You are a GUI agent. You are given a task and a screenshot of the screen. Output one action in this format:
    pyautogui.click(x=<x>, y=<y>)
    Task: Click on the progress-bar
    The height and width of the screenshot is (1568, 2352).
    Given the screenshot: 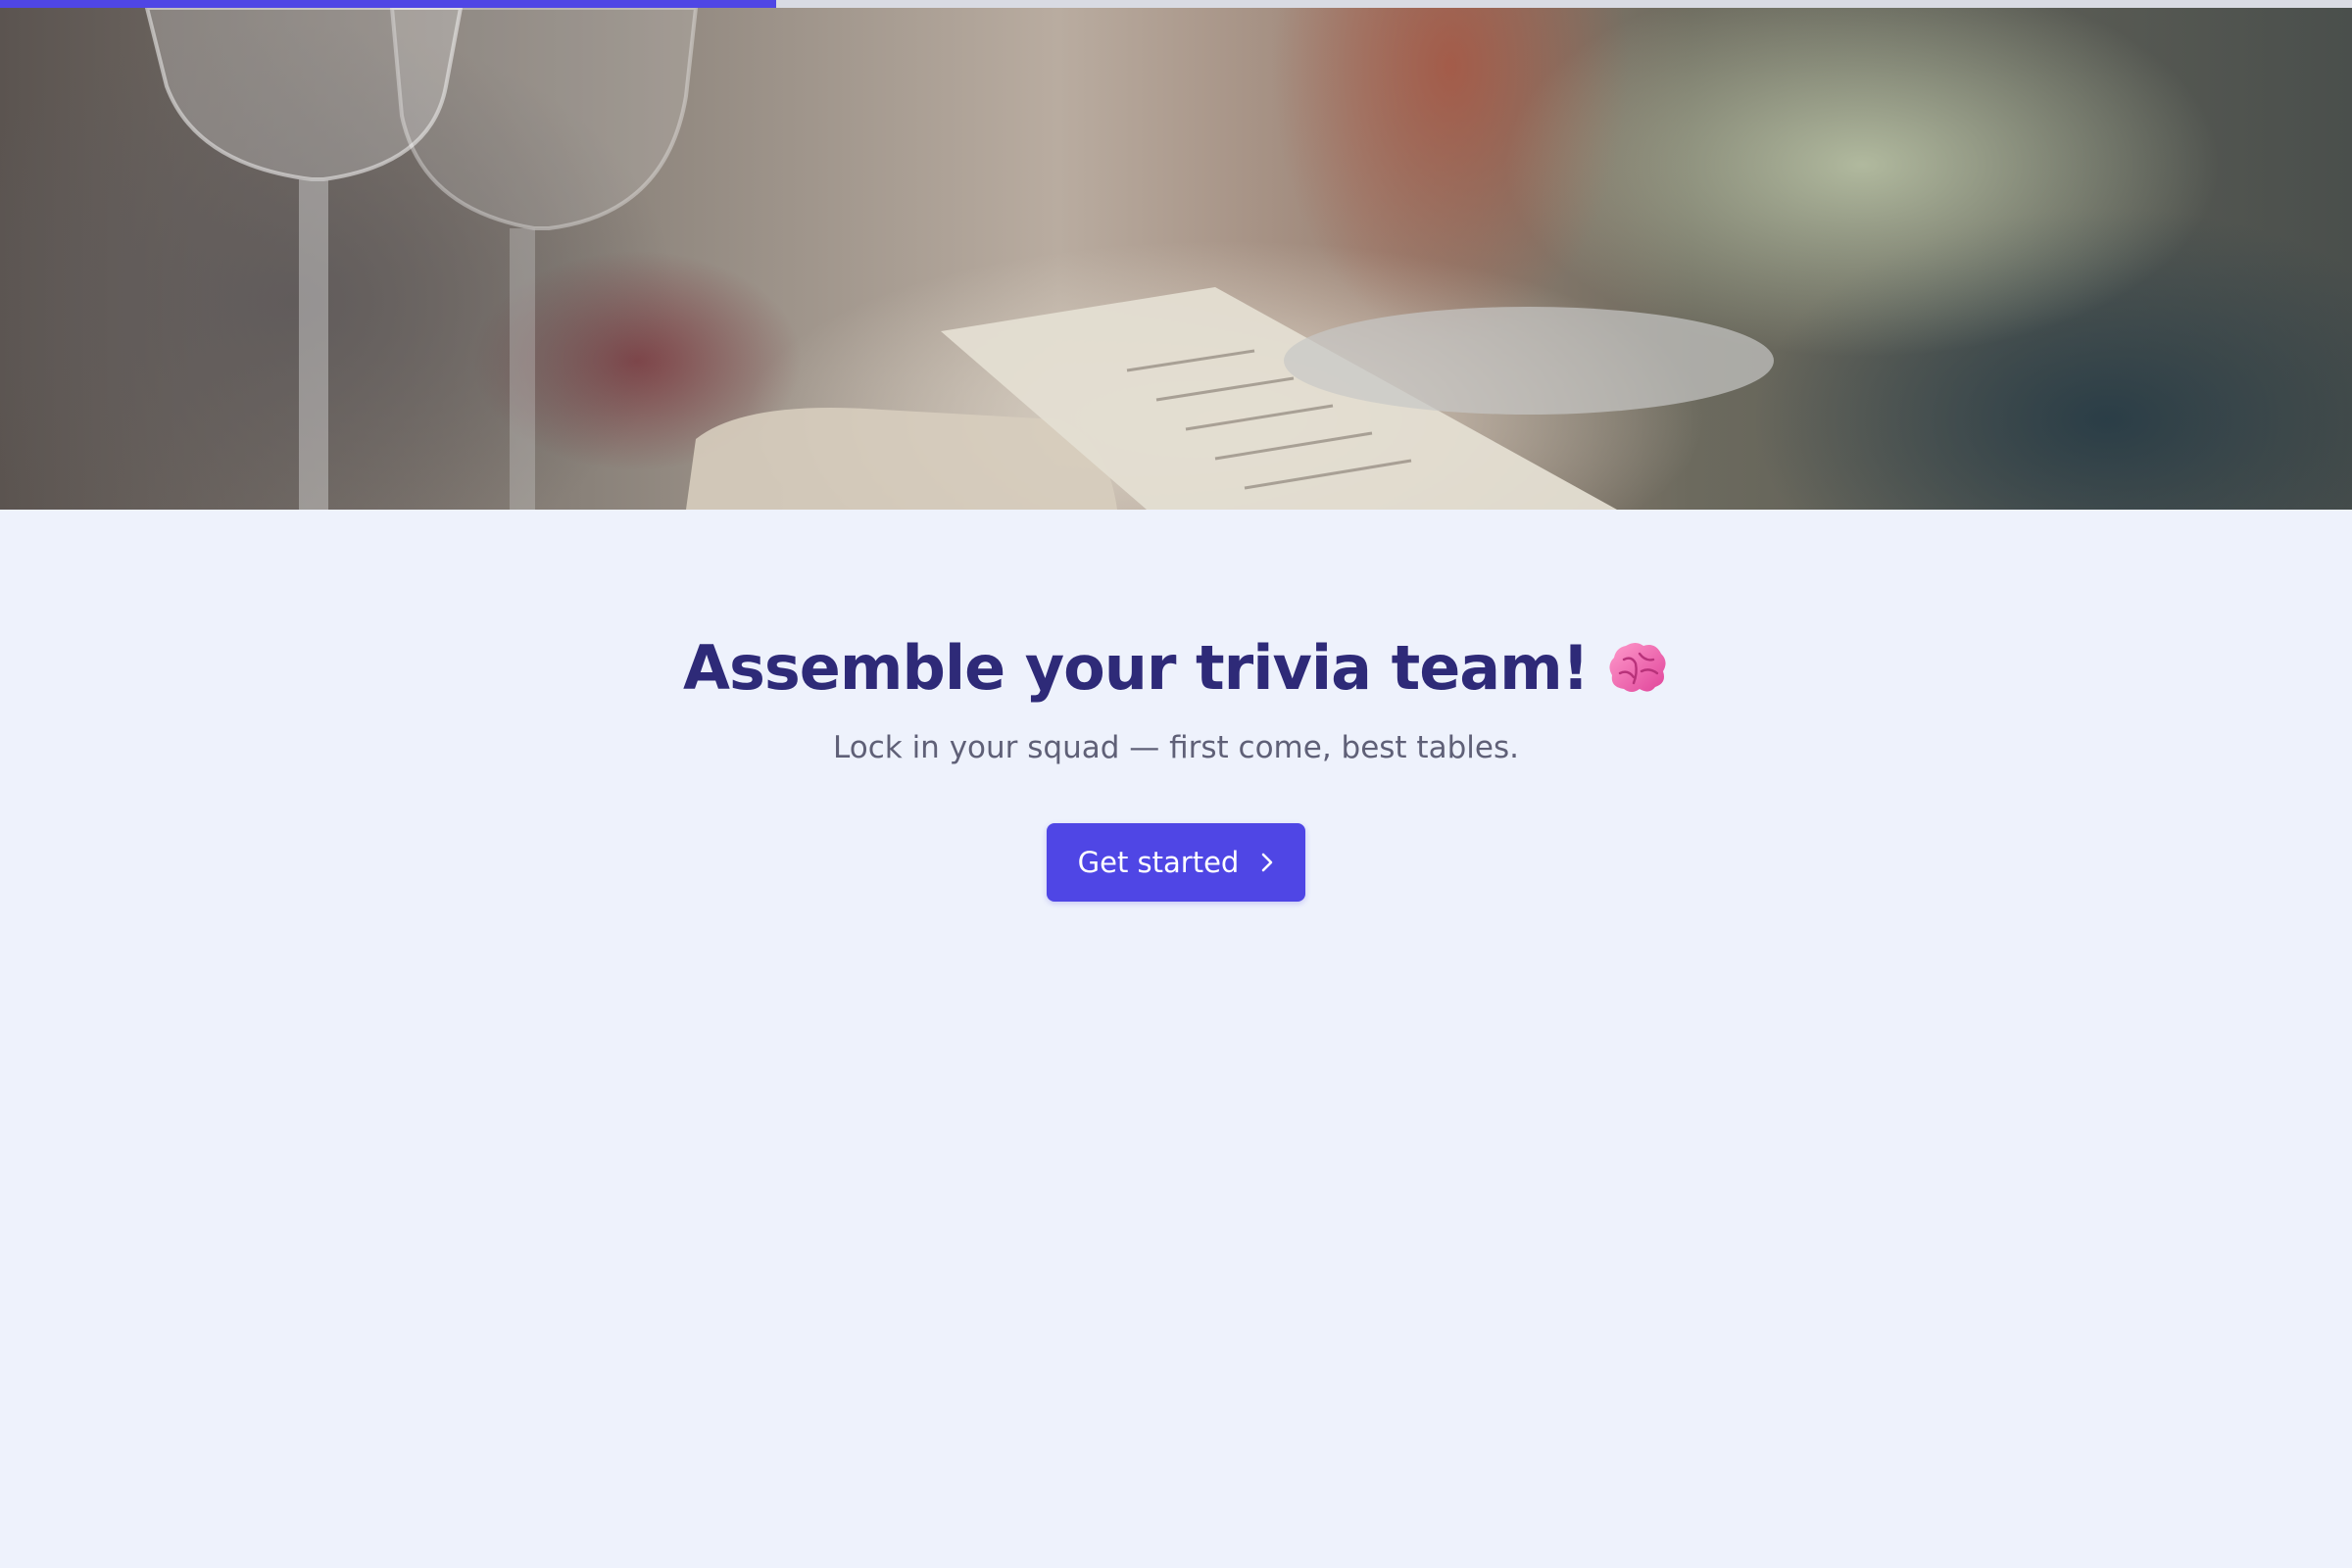 What is the action you would take?
    pyautogui.click(x=1176, y=4)
    